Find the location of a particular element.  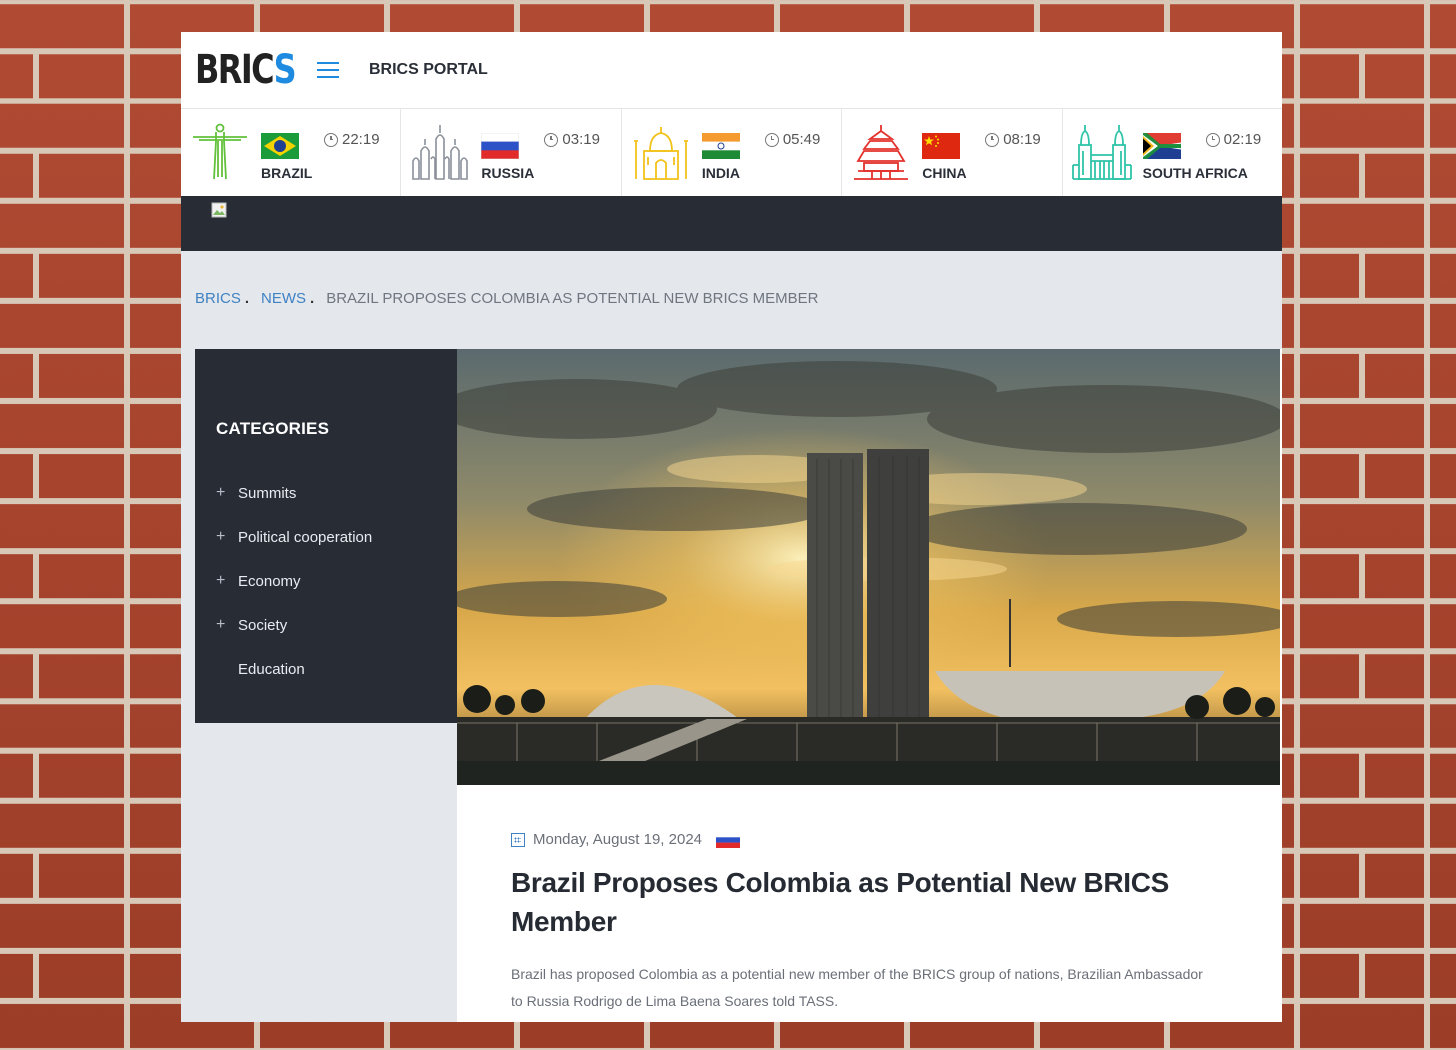

portal-title: BRICS PORTAL is located at coordinates (428, 70).